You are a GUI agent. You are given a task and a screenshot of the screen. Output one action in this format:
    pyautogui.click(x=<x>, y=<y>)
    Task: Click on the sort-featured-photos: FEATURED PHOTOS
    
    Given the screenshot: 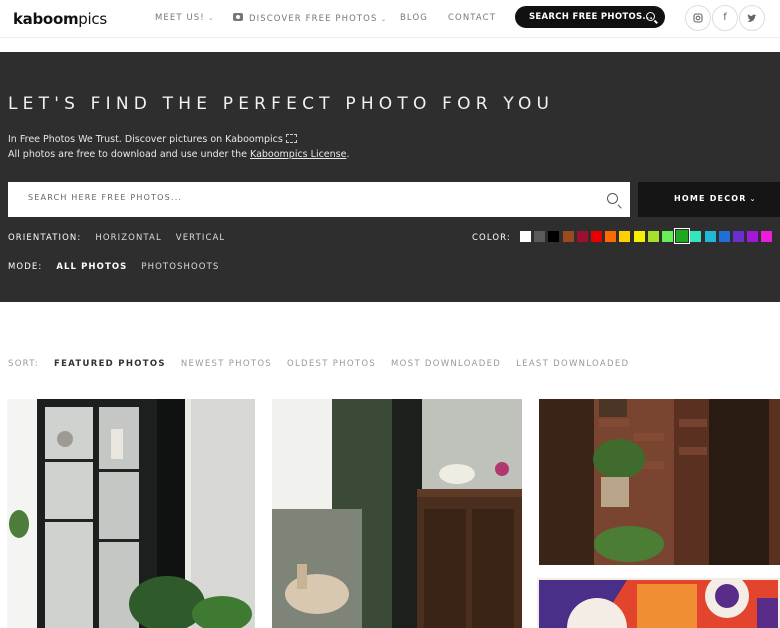 What is the action you would take?
    pyautogui.click(x=110, y=364)
    